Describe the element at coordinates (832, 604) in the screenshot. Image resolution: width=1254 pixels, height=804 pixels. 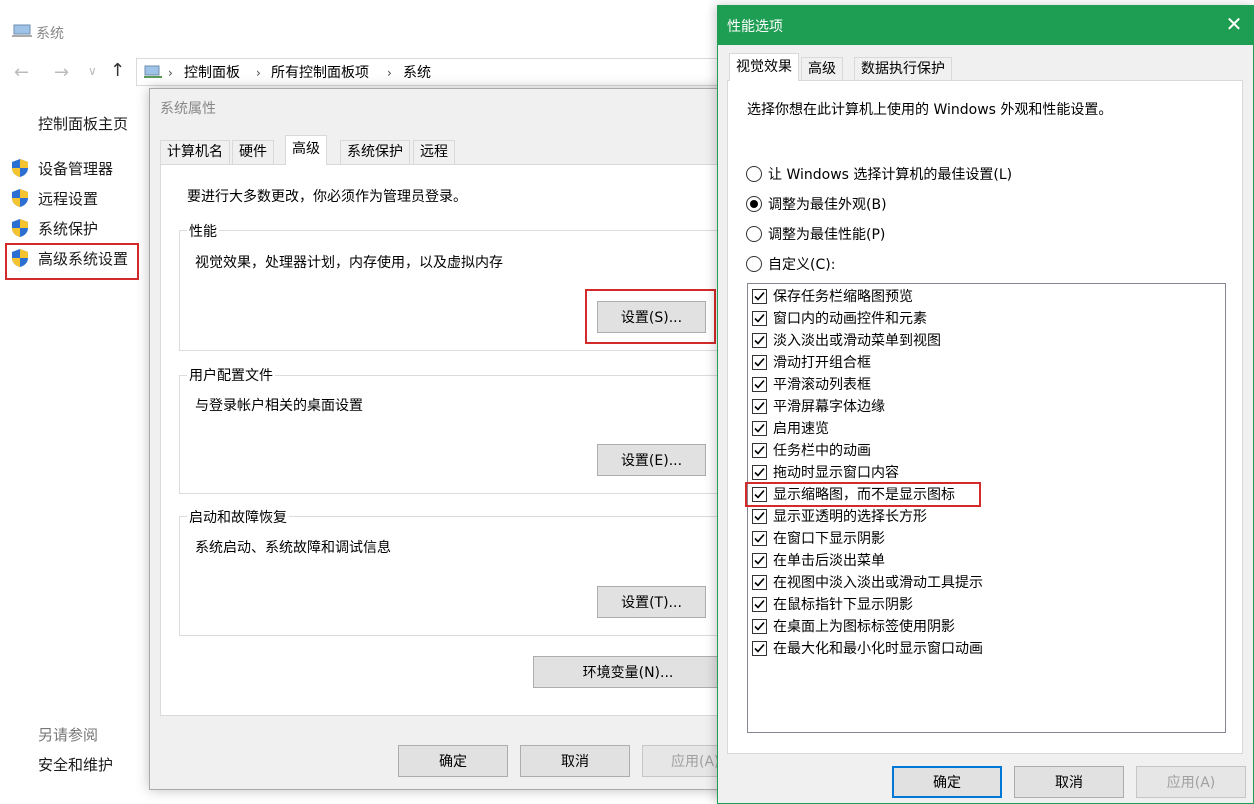
I see `list-item: 在鼠标指针下显示阴影` at that location.